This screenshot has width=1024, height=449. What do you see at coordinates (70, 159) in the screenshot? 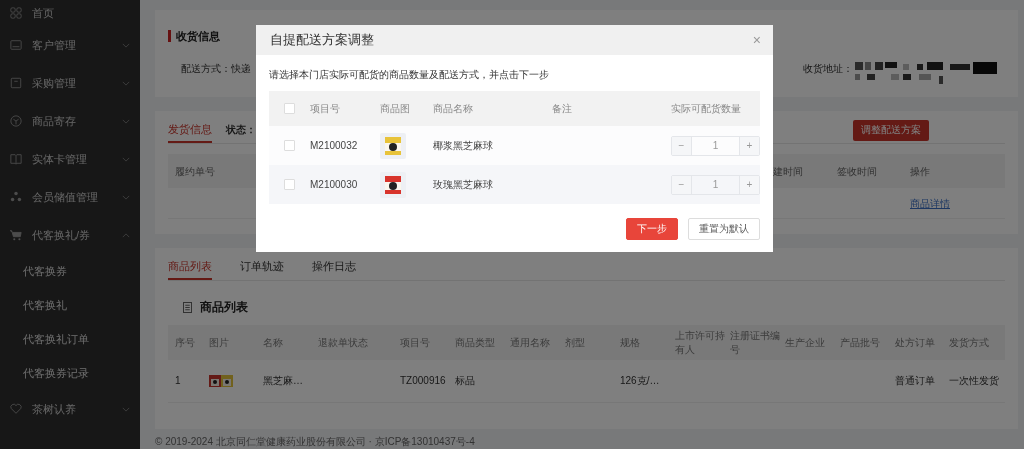
I see `sidebar-item: 实体卡管理` at bounding box center [70, 159].